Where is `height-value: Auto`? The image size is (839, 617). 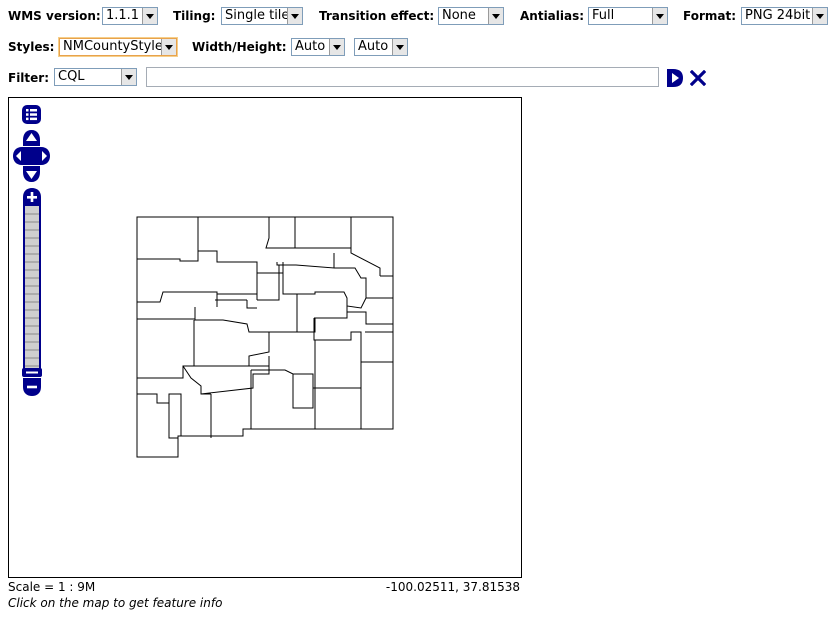
height-value: Auto is located at coordinates (373, 46).